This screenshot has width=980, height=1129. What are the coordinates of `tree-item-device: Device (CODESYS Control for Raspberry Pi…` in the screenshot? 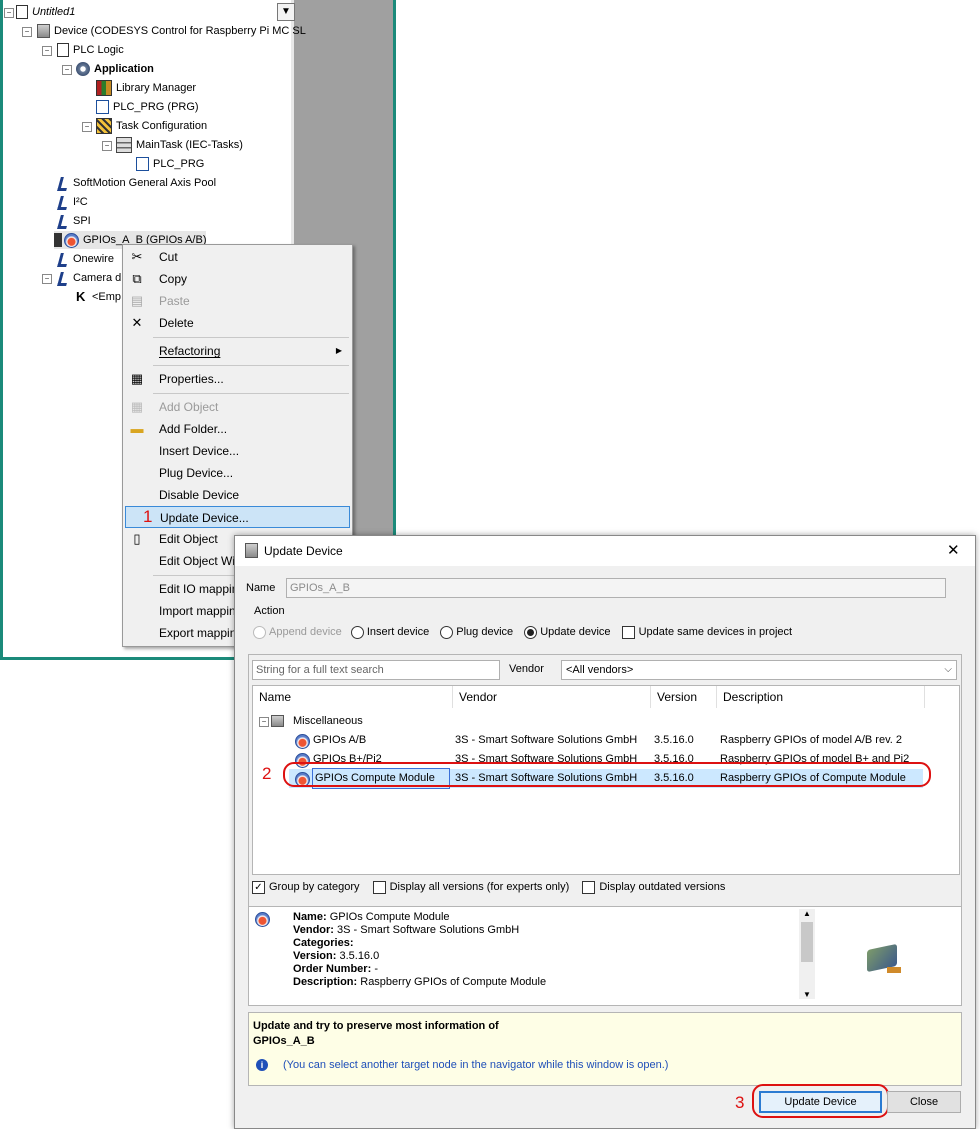 It's located at (171, 31).